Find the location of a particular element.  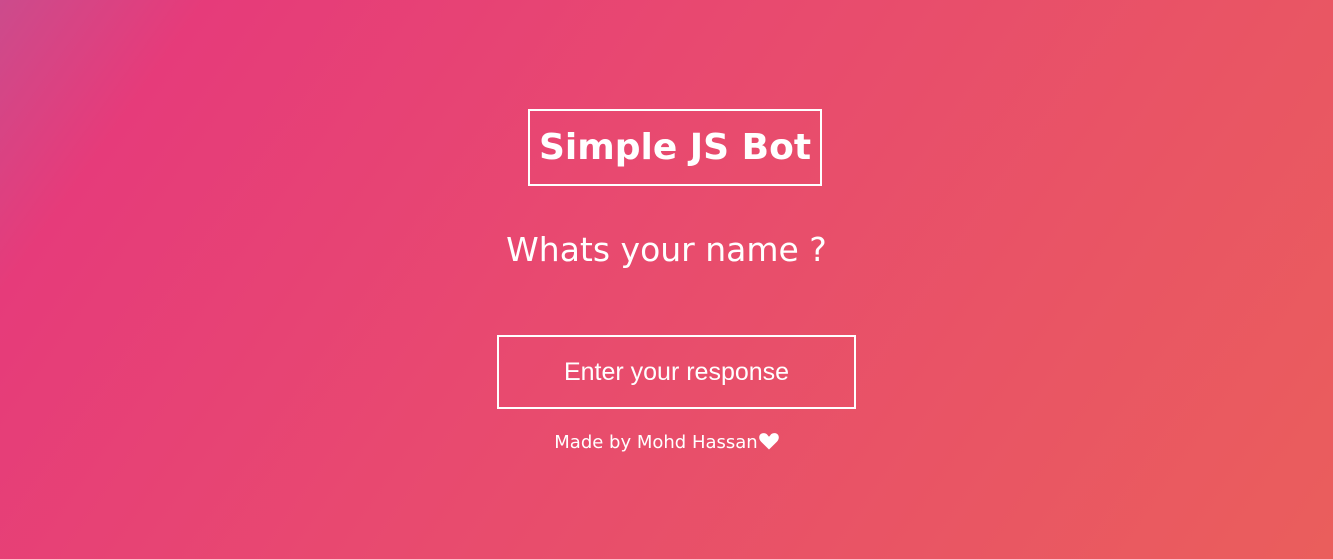

title-box: Simple JS Bot is located at coordinates (675, 147).